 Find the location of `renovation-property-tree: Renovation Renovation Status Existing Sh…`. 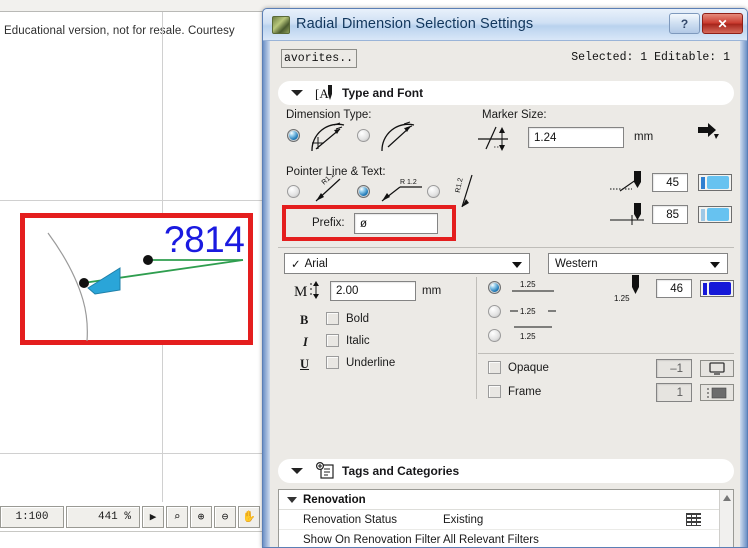

renovation-property-tree: Renovation Renovation Status Existing Sh… is located at coordinates (506, 518).